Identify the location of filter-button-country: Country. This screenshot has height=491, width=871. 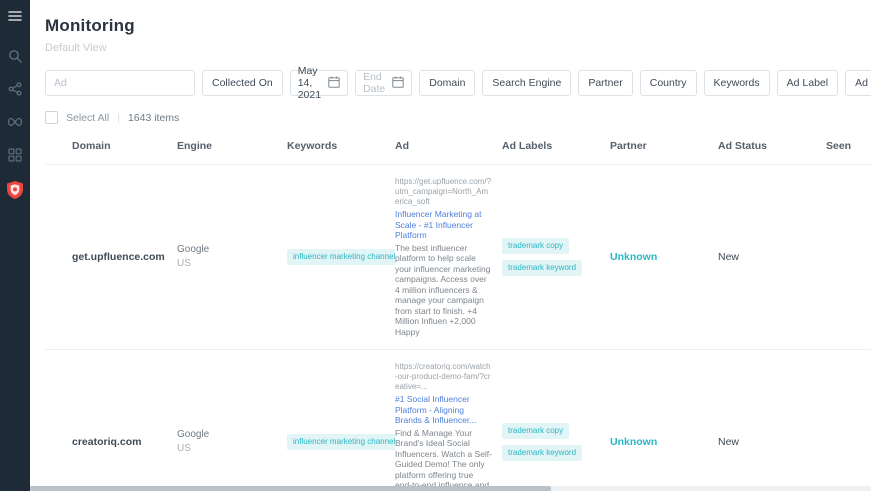
(668, 83).